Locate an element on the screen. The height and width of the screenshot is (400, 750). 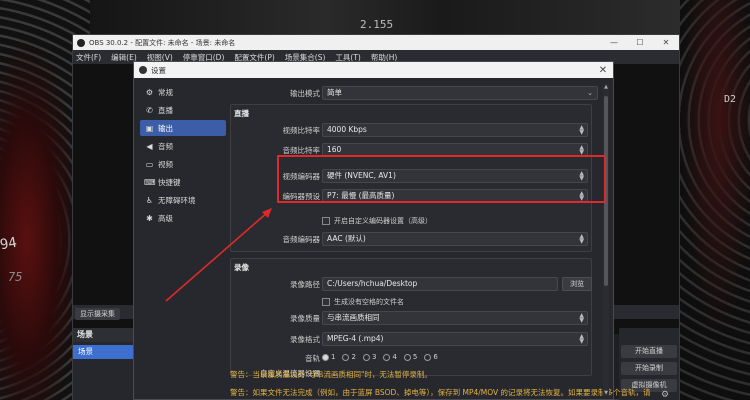
keyboard-icon: ⌨ is located at coordinates (150, 182).